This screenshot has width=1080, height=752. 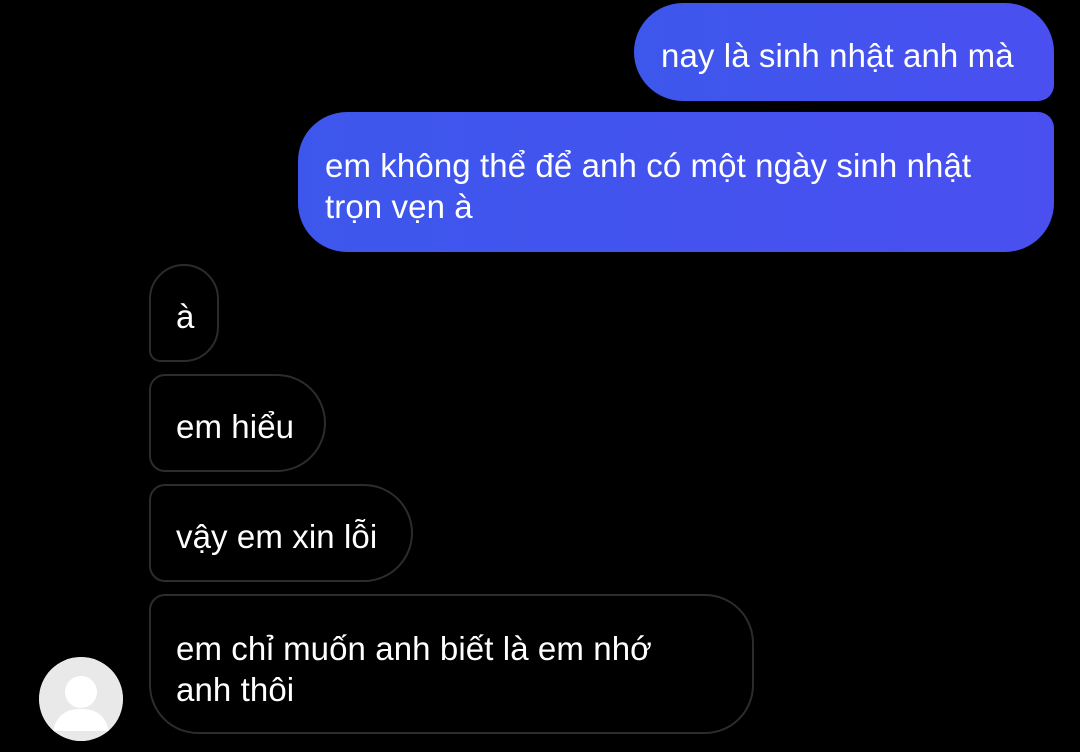 What do you see at coordinates (235, 689) in the screenshot?
I see `message-text: anh thôi` at bounding box center [235, 689].